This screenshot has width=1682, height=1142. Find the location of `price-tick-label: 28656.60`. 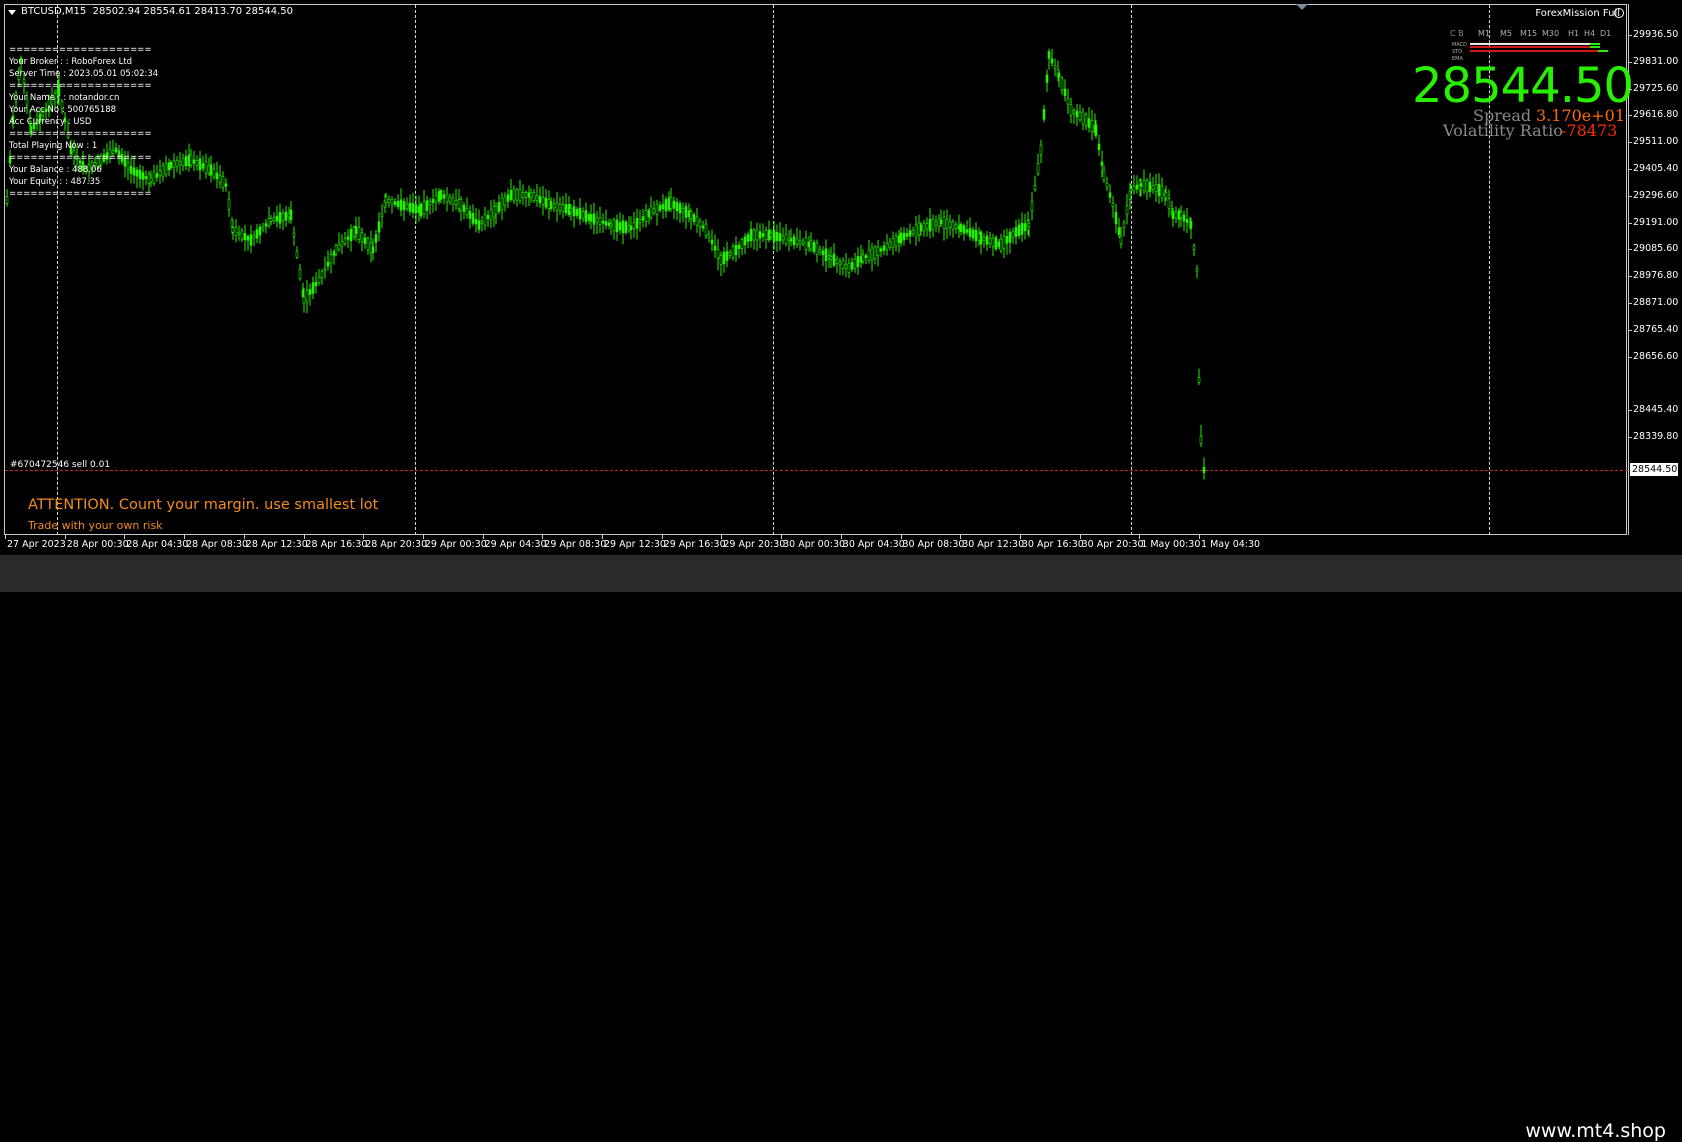

price-tick-label: 28656.60 is located at coordinates (1656, 356).